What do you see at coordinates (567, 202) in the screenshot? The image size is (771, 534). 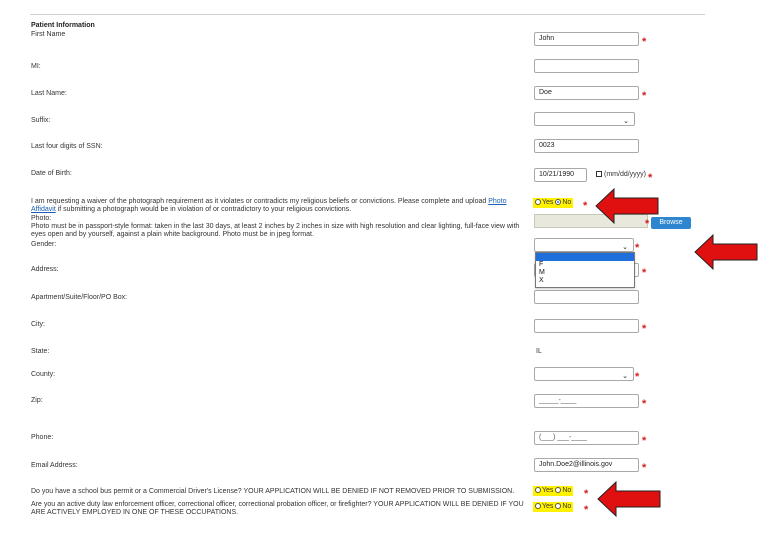 I see `waiver-no-label: No` at bounding box center [567, 202].